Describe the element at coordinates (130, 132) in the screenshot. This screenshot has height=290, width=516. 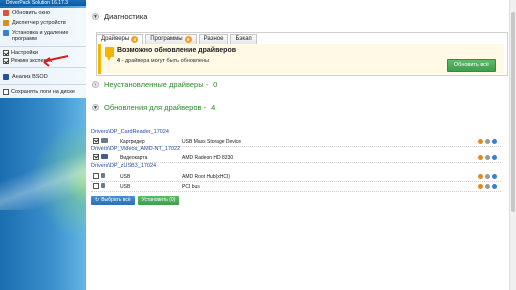
I see `driver-group-title: Drivers\DP_CardReader_17024` at that location.